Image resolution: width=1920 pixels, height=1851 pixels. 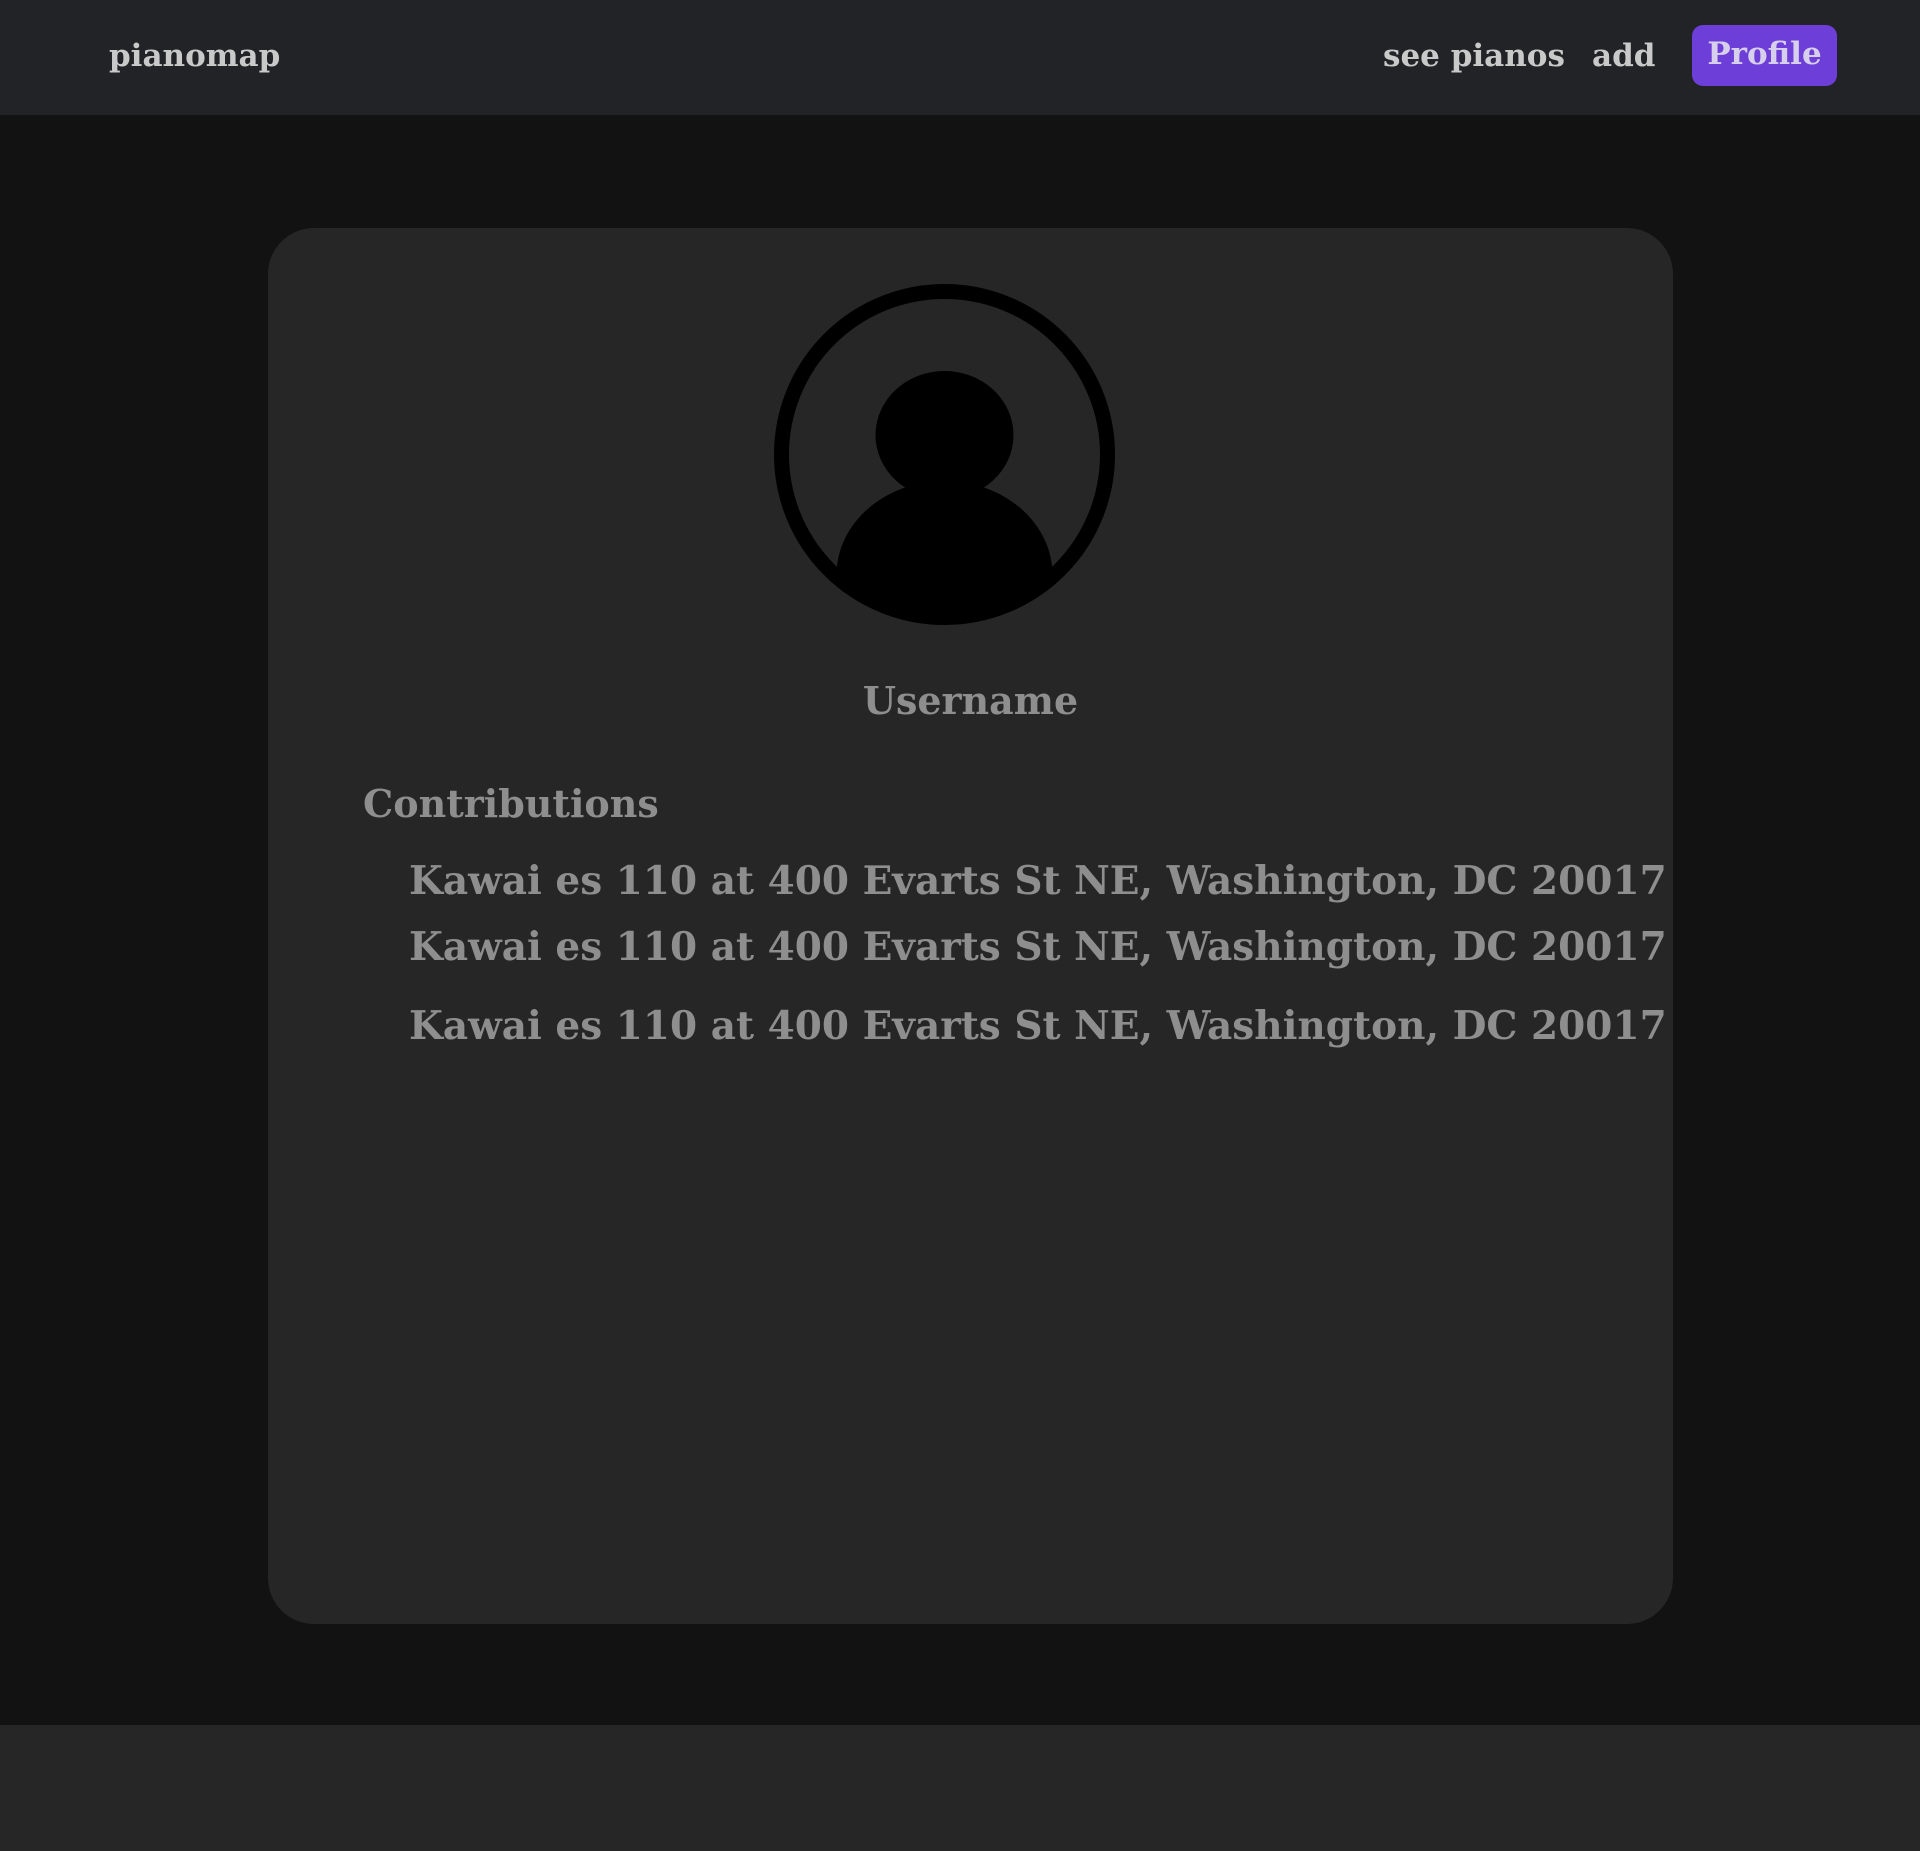 I want to click on add-link: add, so click(x=1623, y=56).